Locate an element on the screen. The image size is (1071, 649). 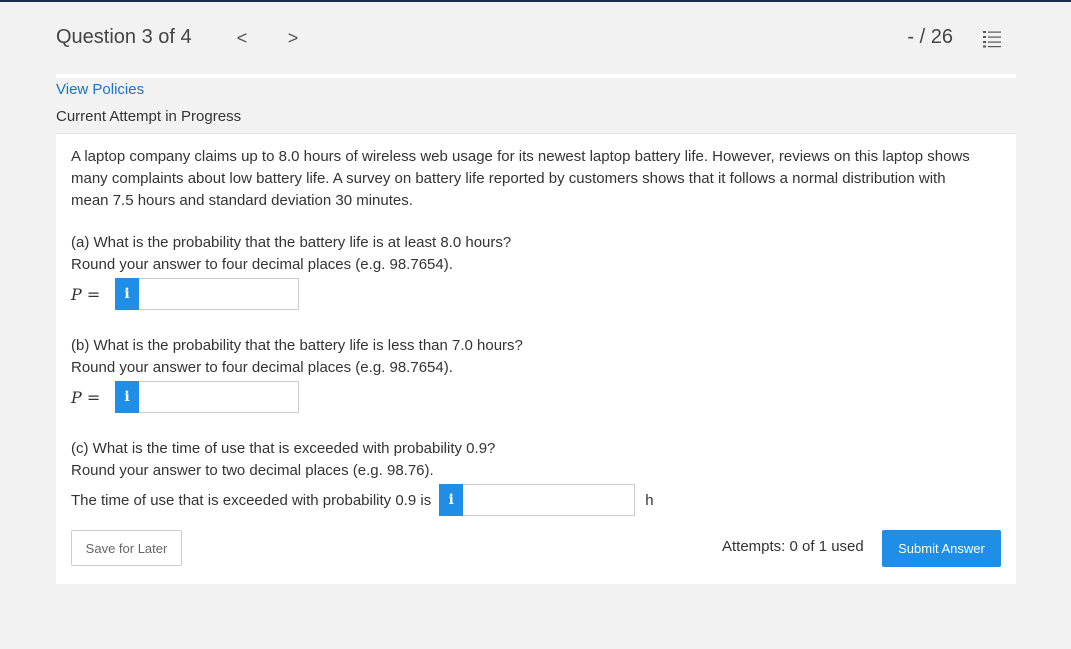
part-b-label-eq: = is located at coordinates (91, 397).